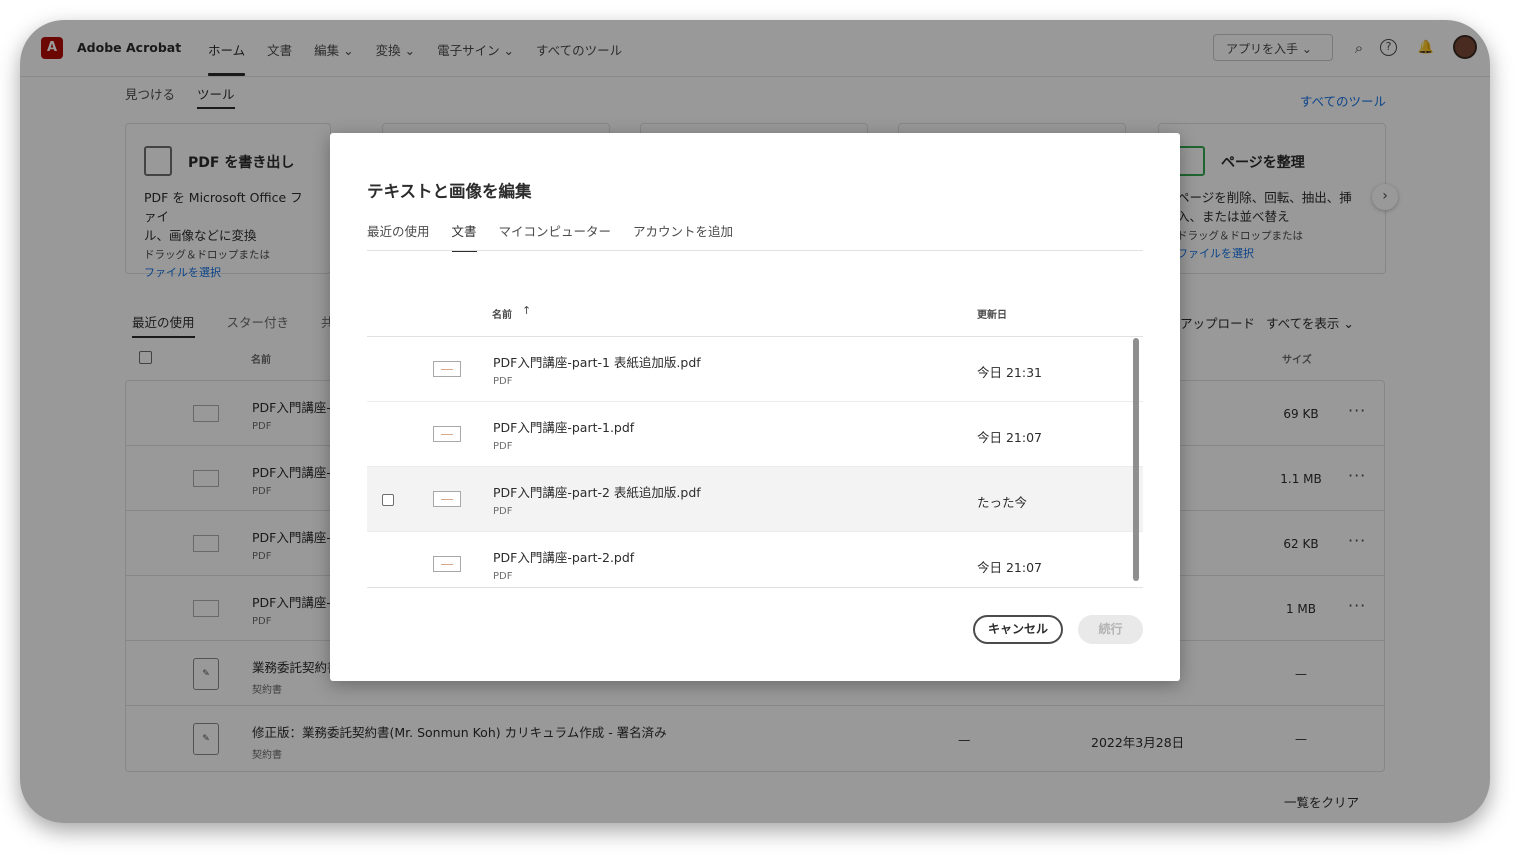 The width and height of the screenshot is (1530, 863). I want to click on file-date: 今日 21:31, so click(1009, 372).